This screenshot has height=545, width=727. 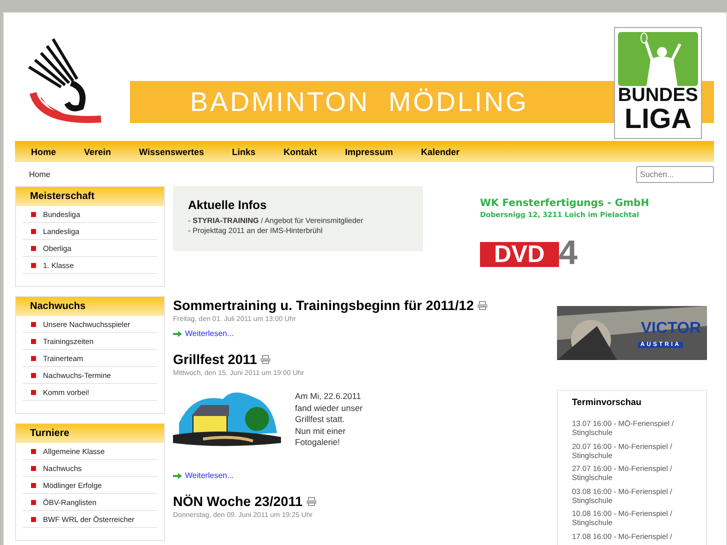 I want to click on sponsor-logo: DVD 4, so click(x=565, y=253).